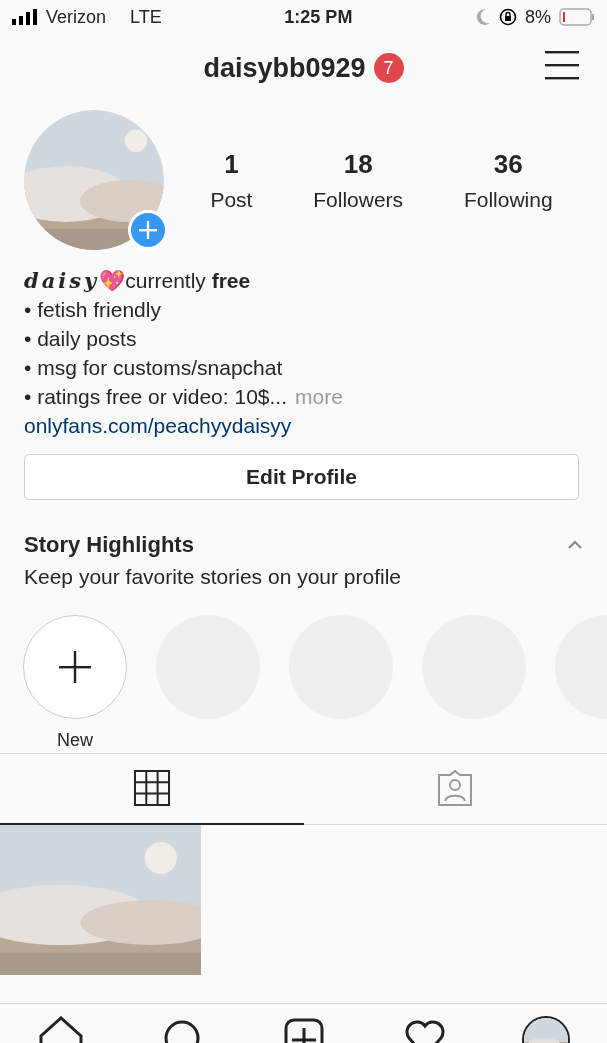  What do you see at coordinates (455, 788) in the screenshot?
I see `person-tag-icon` at bounding box center [455, 788].